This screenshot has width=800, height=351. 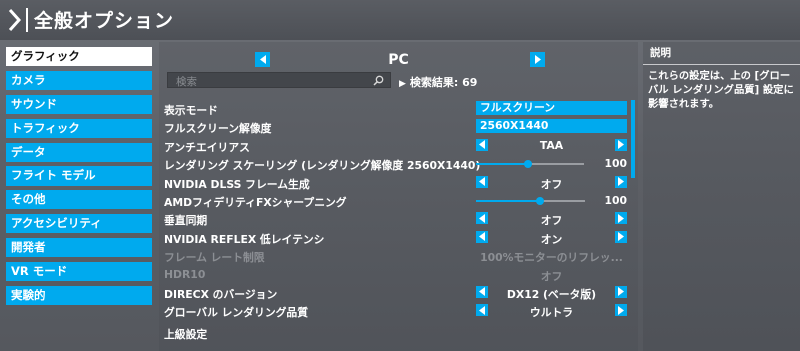 I want to click on search-placeholder: 検索, so click(x=186, y=82).